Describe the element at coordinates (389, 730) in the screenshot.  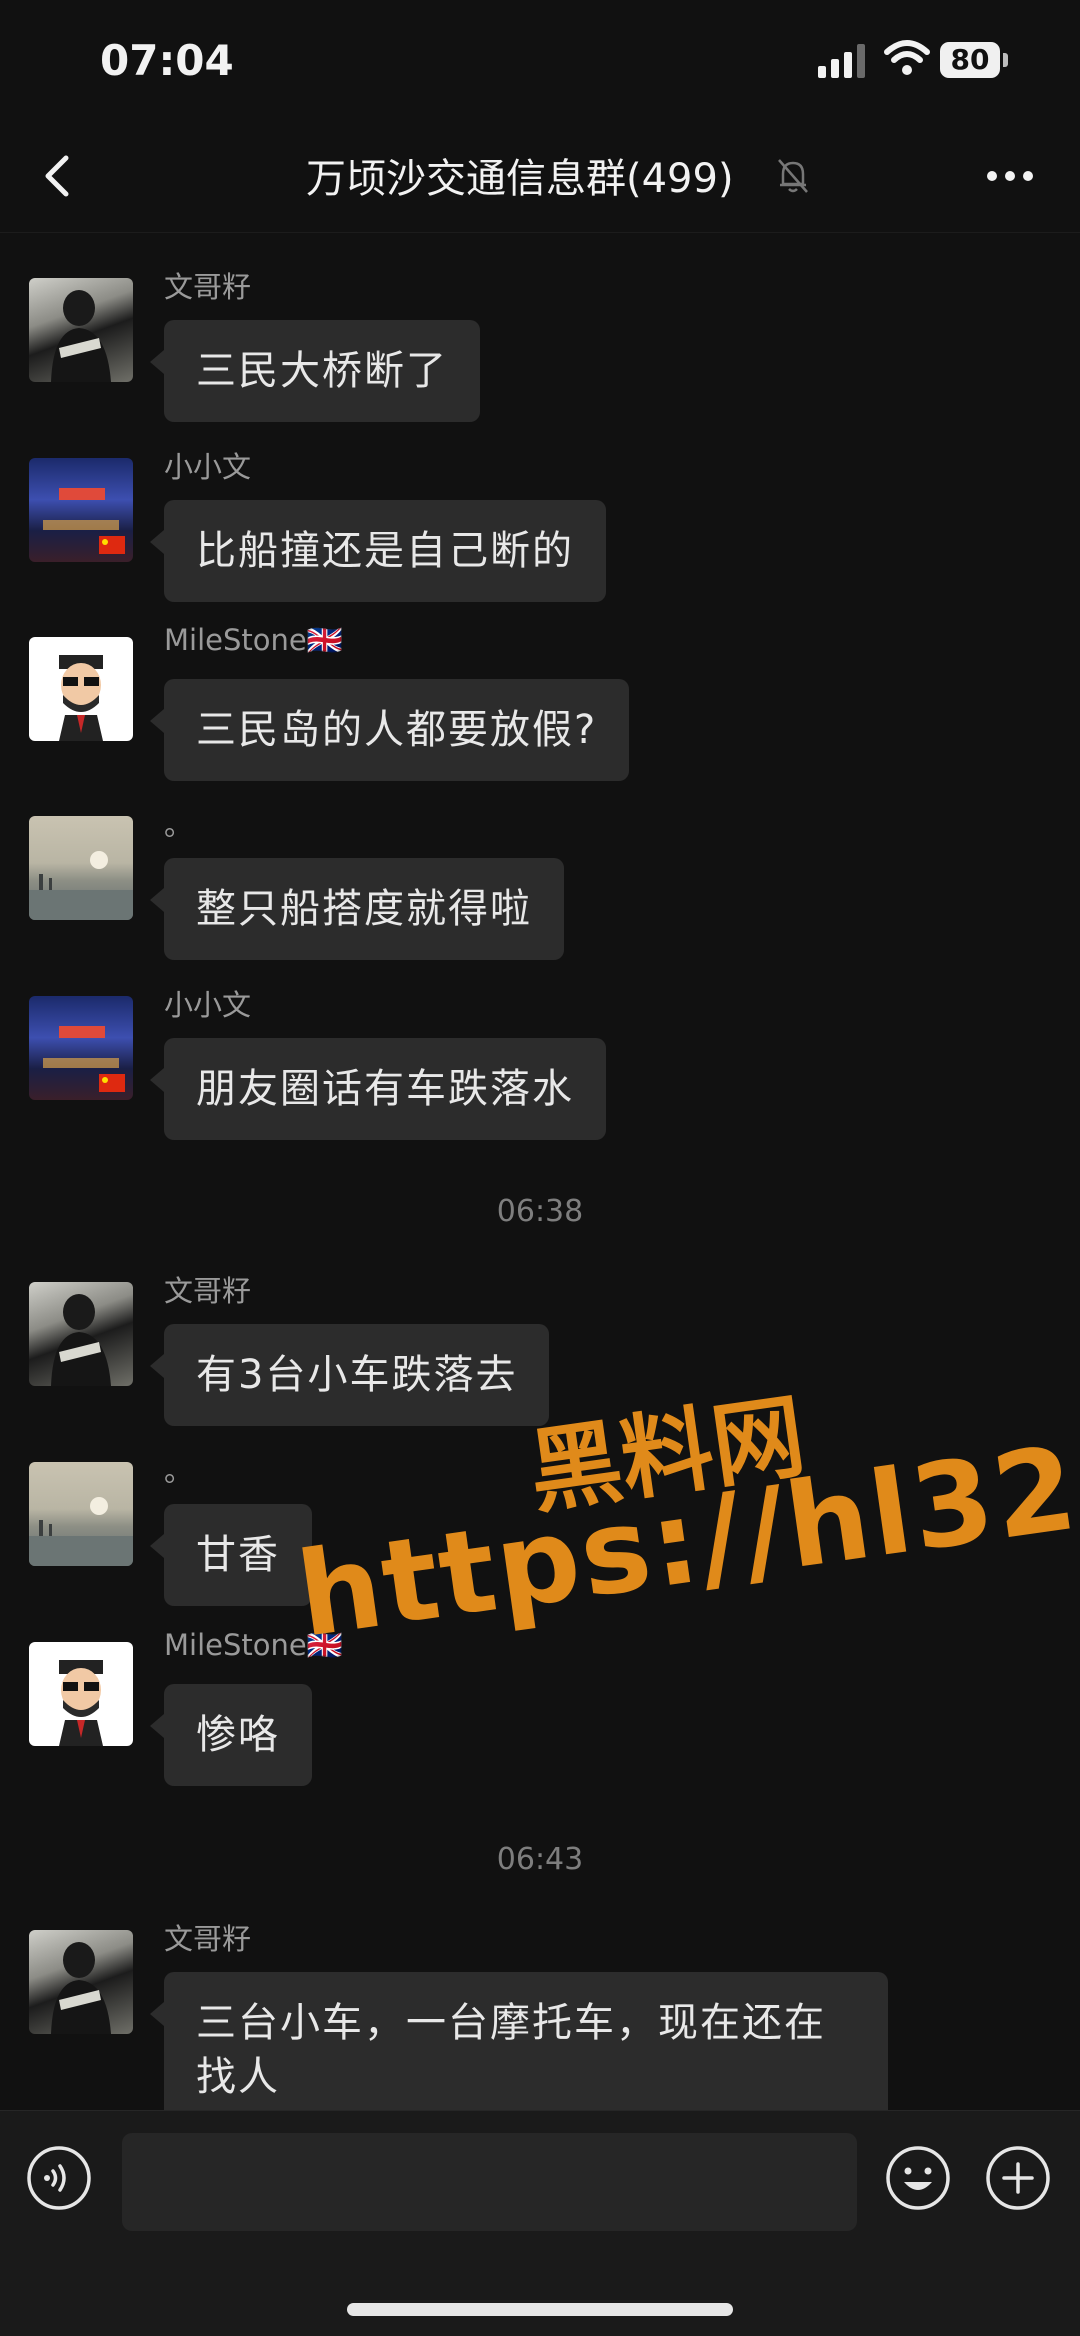
I see `message-bubble: 三民岛的人都要放假?` at that location.